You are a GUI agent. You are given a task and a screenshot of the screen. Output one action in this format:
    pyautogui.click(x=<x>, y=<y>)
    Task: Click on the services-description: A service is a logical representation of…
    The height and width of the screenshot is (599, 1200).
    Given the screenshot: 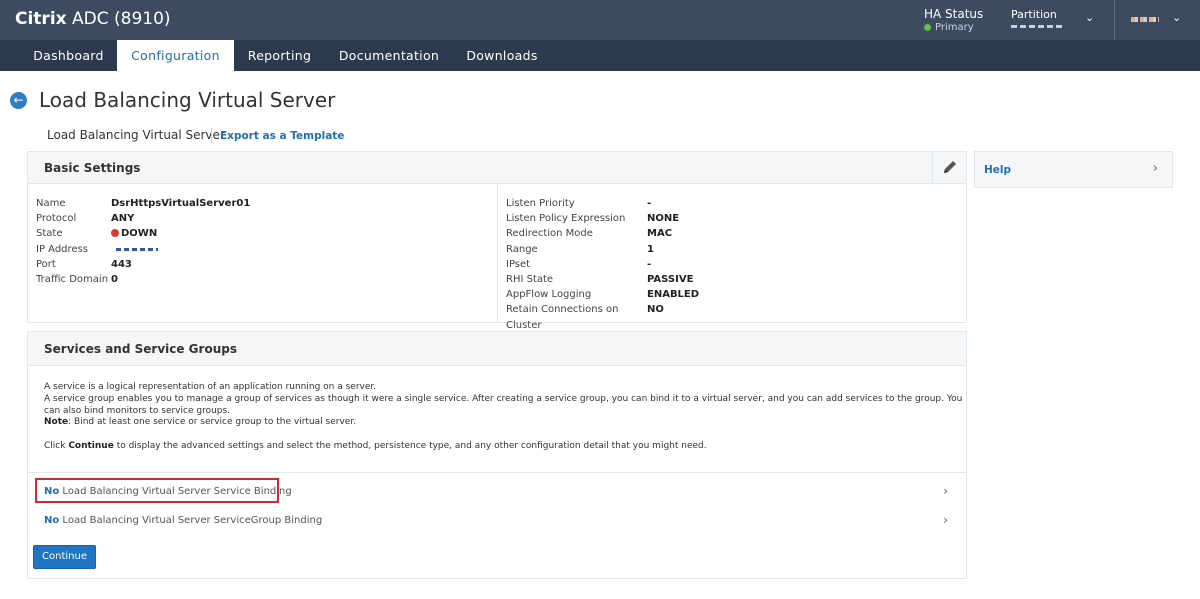 What is the action you would take?
    pyautogui.click(x=504, y=417)
    